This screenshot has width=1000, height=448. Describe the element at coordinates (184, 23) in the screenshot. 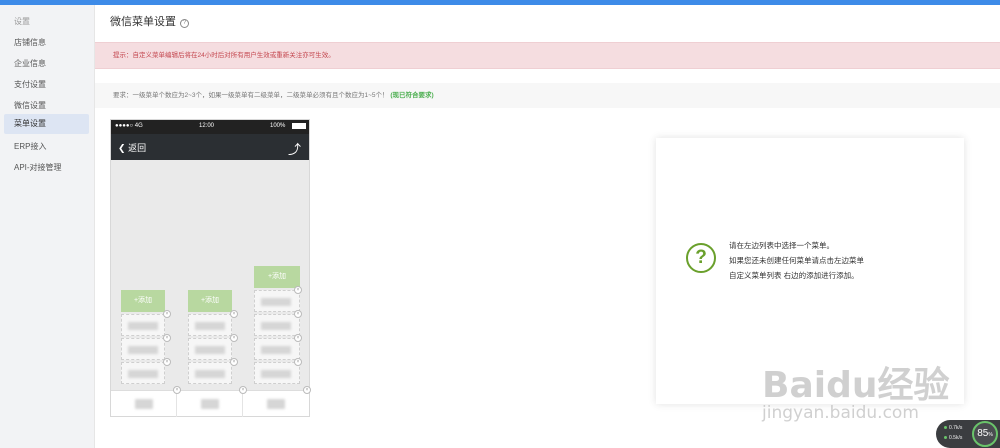

I see `help-icon: ?` at that location.